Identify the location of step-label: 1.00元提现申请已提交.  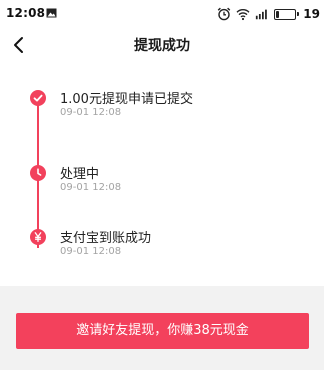
(126, 99).